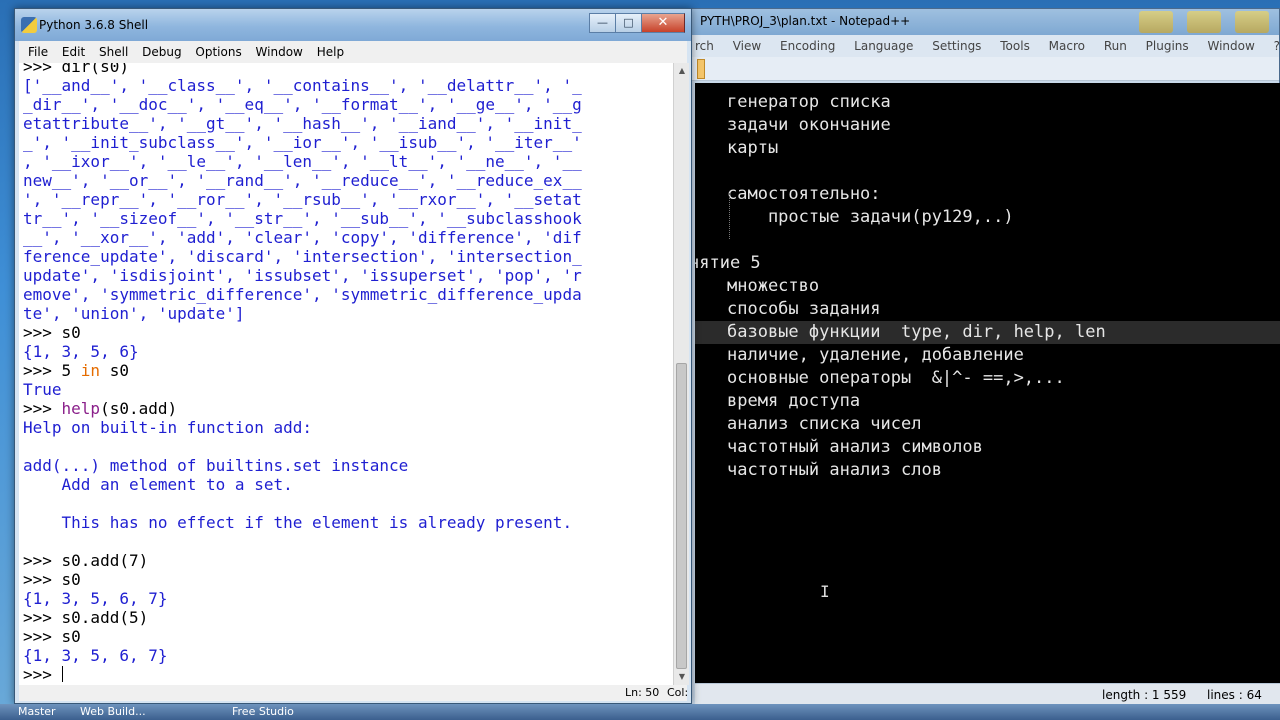 This screenshot has width=1280, height=720. I want to click on taskbar-item: Master, so click(37, 712).